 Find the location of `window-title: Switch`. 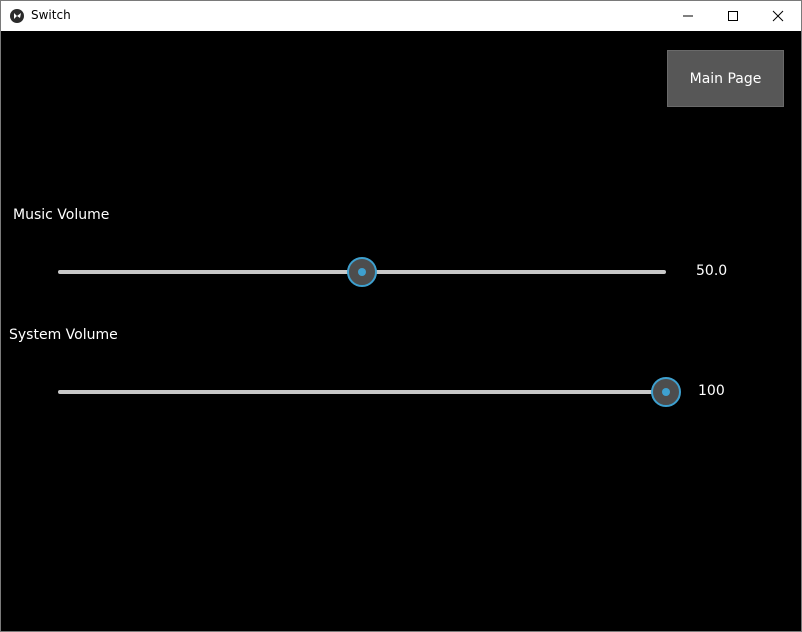

window-title: Switch is located at coordinates (51, 15).